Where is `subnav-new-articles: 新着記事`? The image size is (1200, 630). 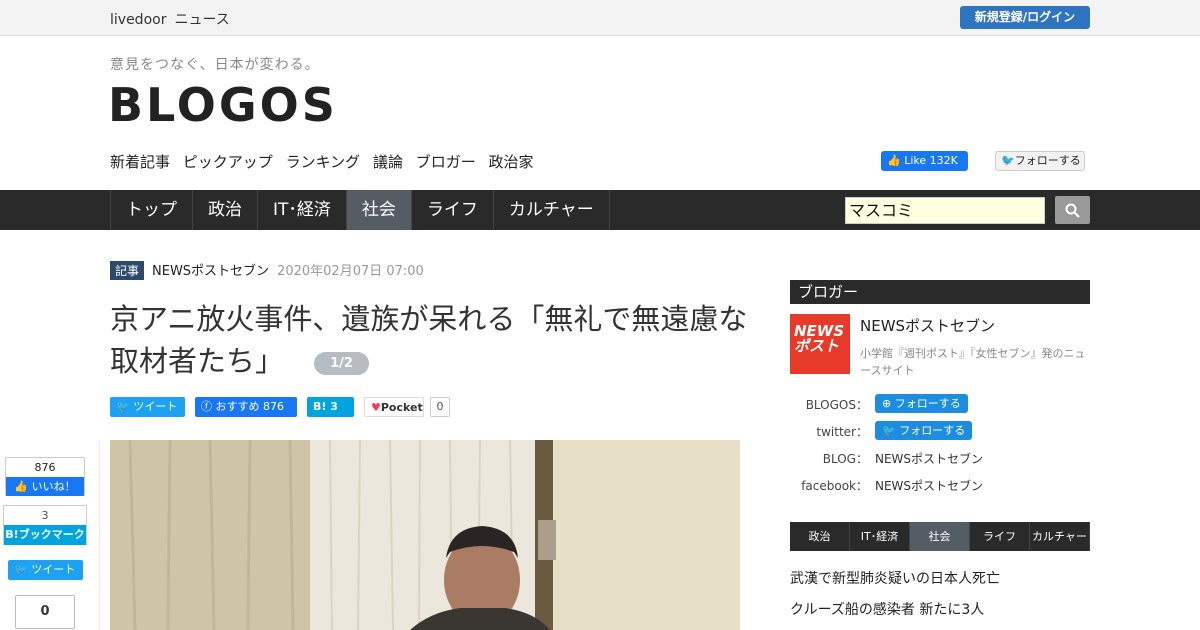 subnav-new-articles: 新着記事 is located at coordinates (140, 162).